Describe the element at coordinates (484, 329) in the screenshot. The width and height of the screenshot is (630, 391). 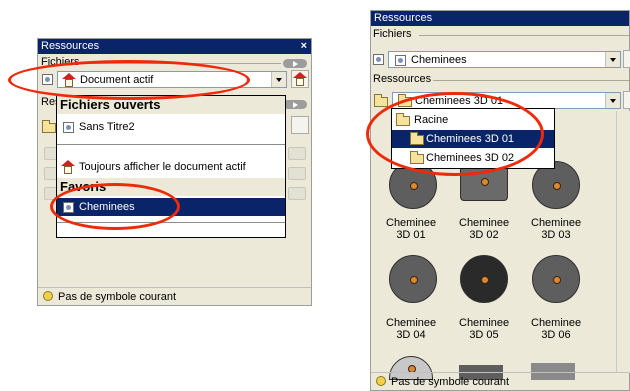
I see `symbol-label: Cheminee 3D 05` at that location.